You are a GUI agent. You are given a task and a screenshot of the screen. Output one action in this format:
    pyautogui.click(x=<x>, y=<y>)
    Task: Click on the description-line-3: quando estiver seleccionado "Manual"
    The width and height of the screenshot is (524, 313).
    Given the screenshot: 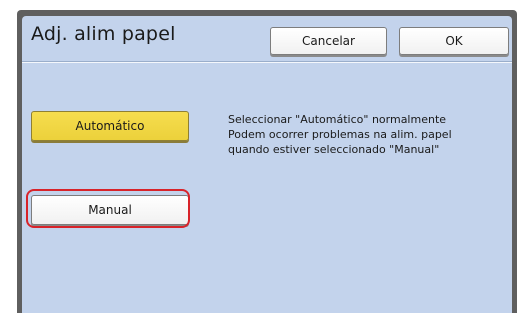 What is the action you would take?
    pyautogui.click(x=334, y=149)
    